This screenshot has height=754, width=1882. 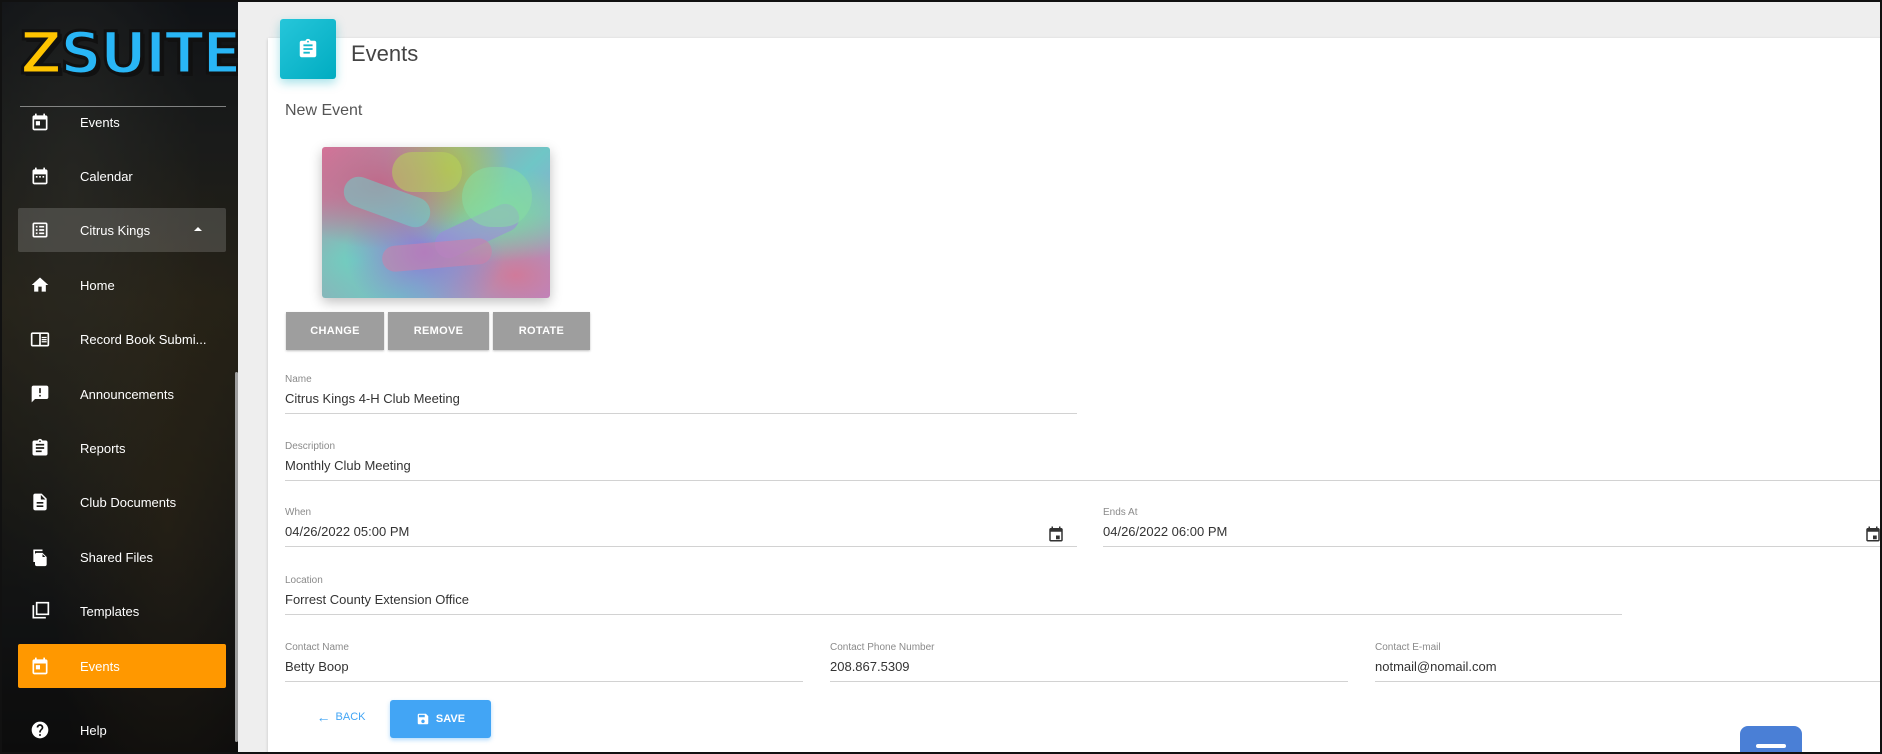 I want to click on description-value: Monthly Club Meeting, so click(x=348, y=465).